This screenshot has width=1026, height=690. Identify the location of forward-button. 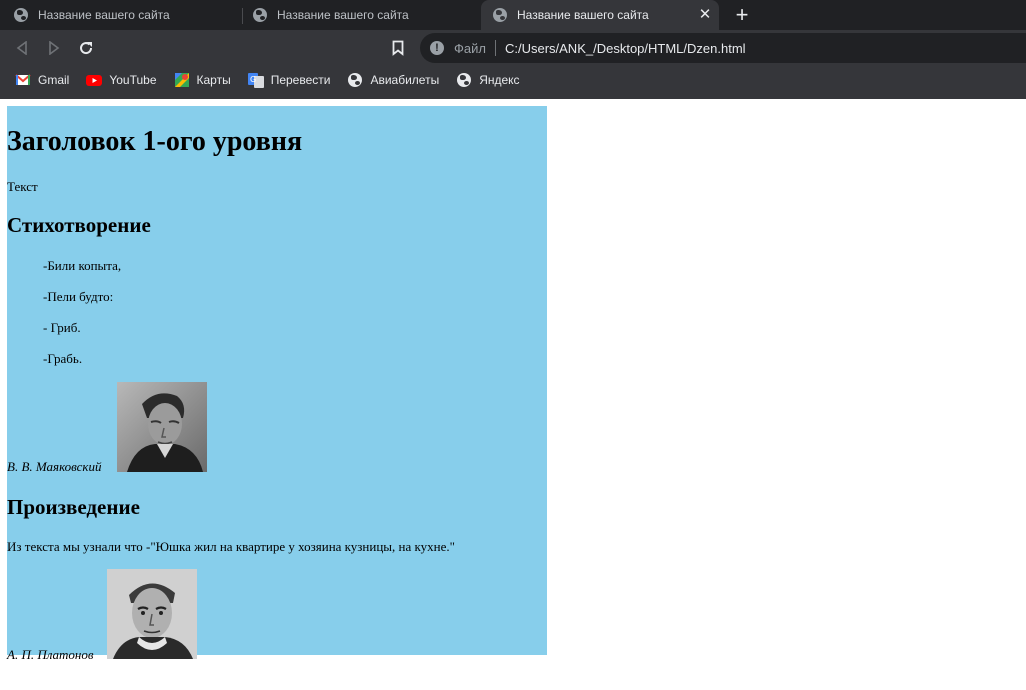
(54, 48).